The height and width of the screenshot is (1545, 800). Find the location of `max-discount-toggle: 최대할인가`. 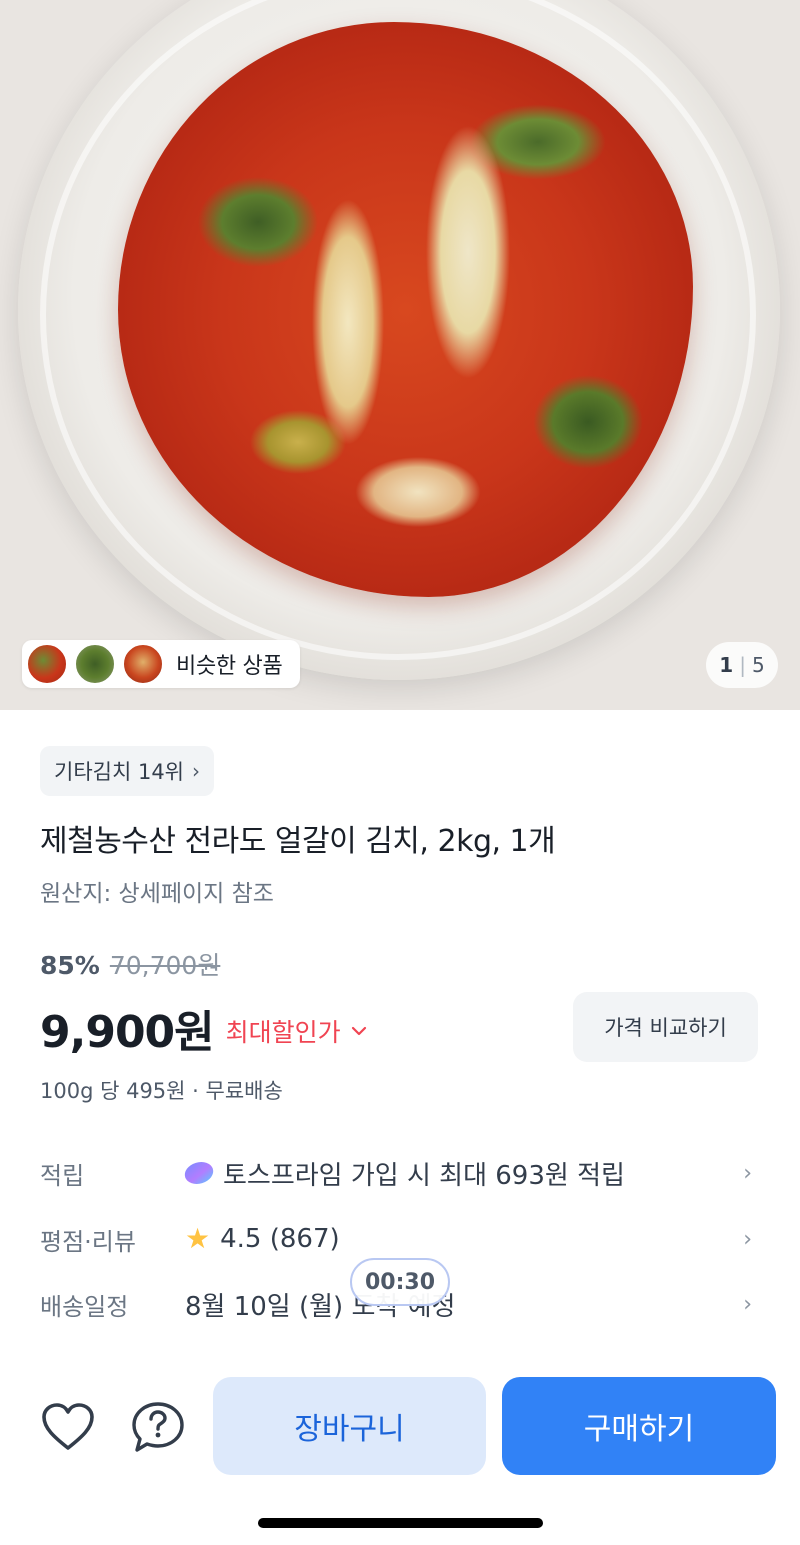

max-discount-toggle: 최대할인가 is located at coordinates (296, 1031).